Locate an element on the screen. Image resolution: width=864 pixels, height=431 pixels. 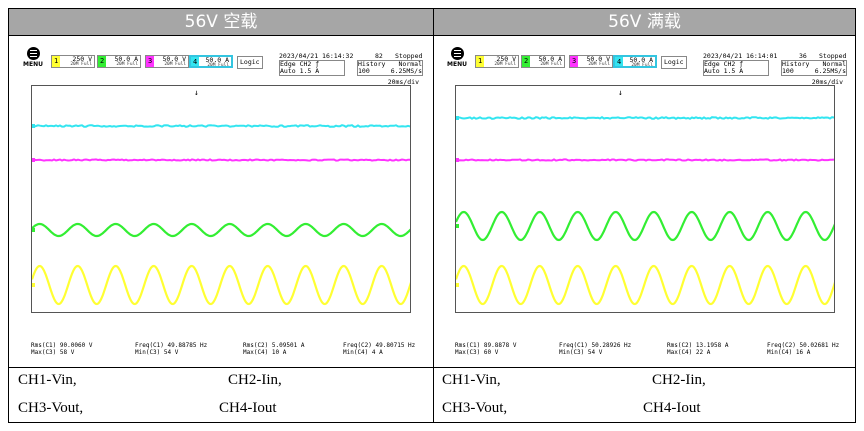
measurement-freq-c2: Freq(C2) 50.02681 Hz Min(C4) 16 A is located at coordinates (803, 349).